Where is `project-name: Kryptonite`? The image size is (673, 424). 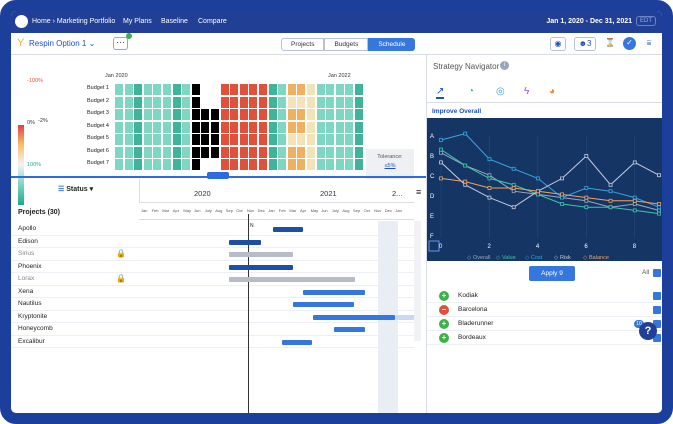
project-name: Kryptonite is located at coordinates (32, 316).